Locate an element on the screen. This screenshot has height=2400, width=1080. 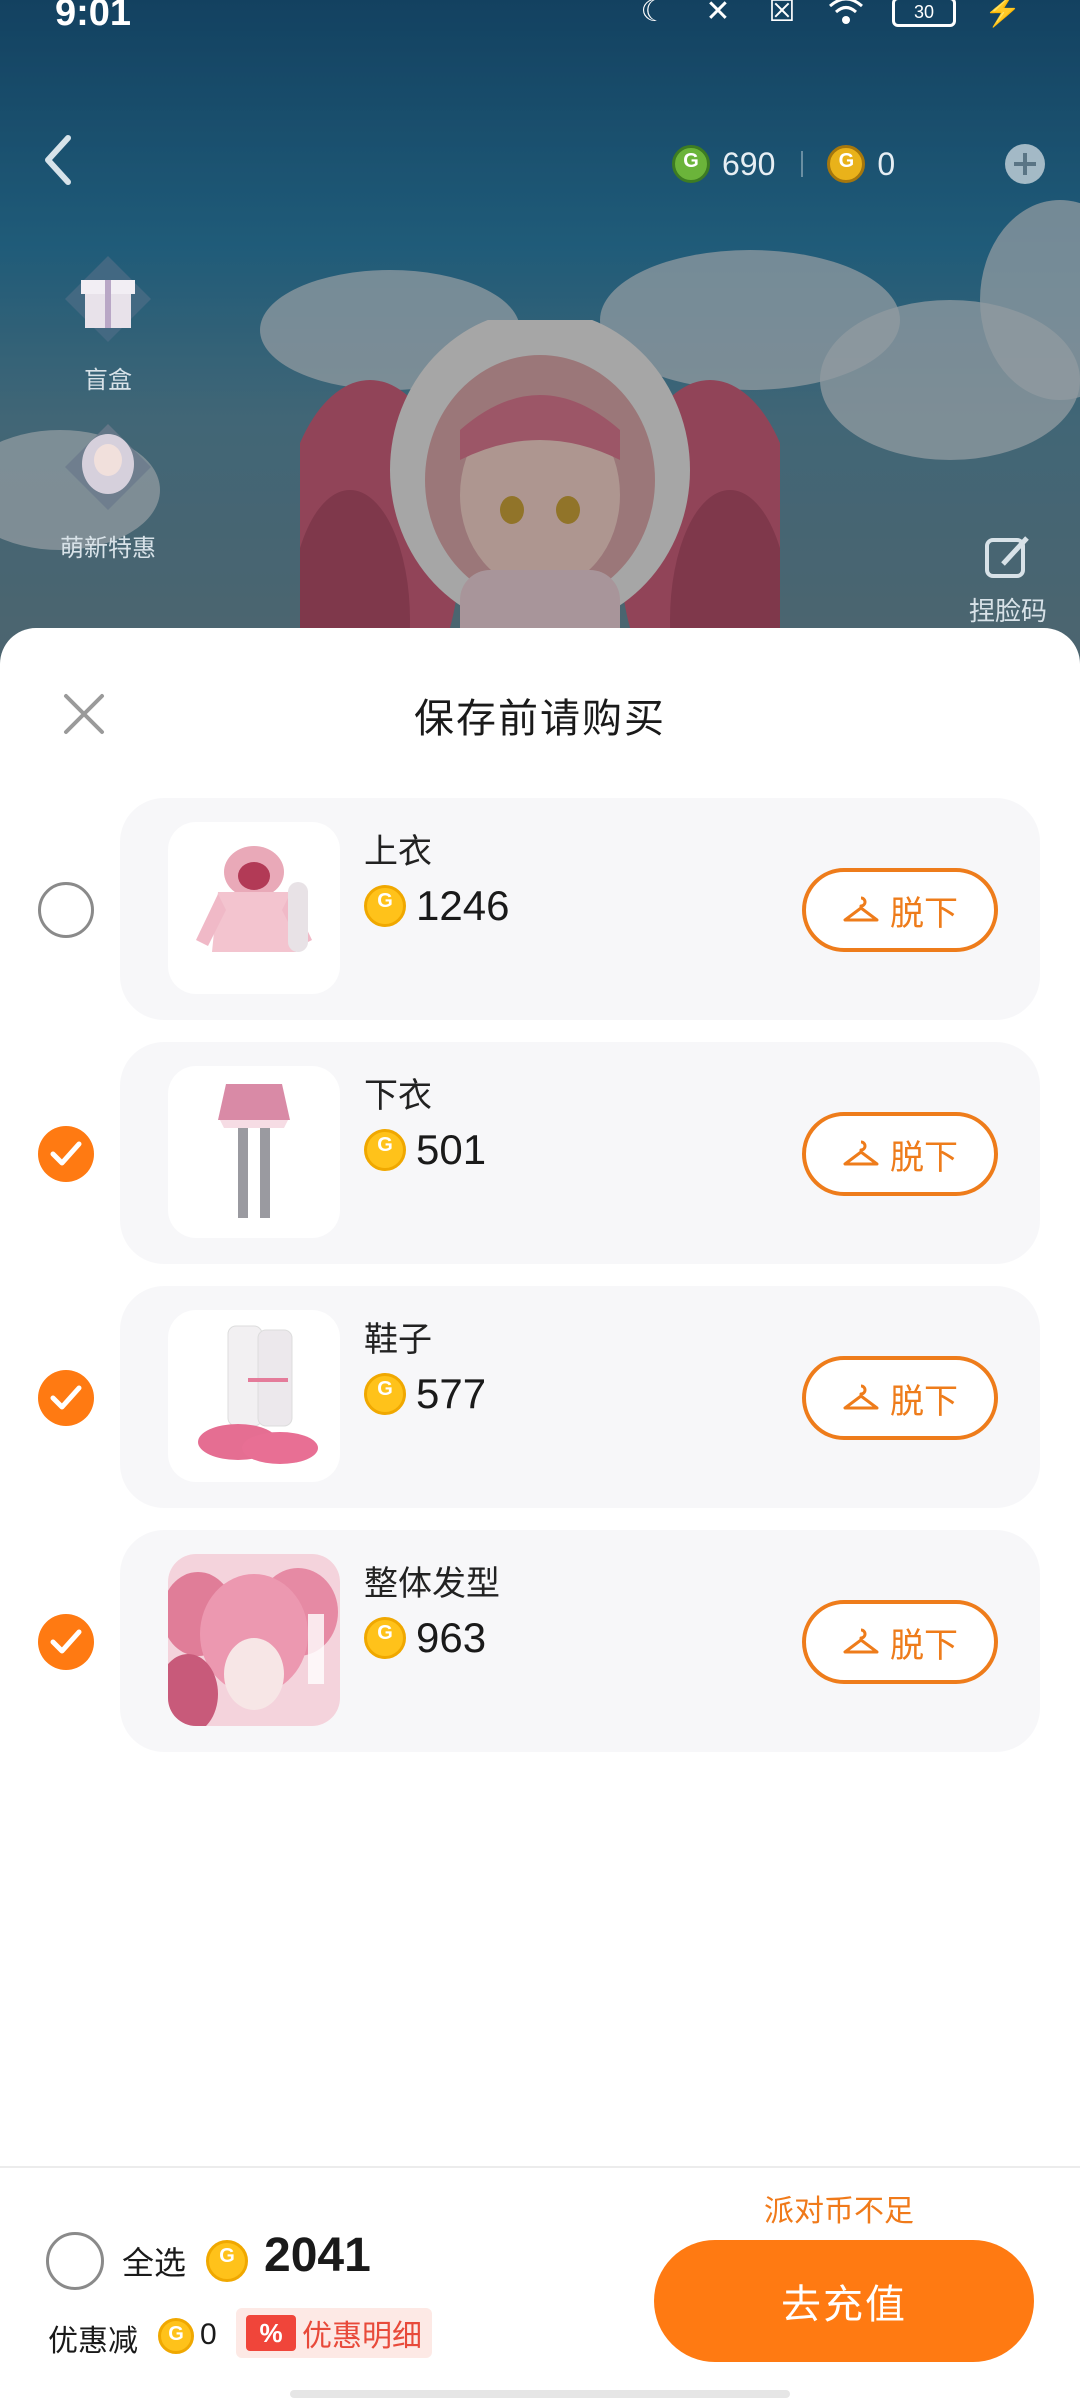
newbie-deal-entry: 萌新特惠 is located at coordinates (108, 491).